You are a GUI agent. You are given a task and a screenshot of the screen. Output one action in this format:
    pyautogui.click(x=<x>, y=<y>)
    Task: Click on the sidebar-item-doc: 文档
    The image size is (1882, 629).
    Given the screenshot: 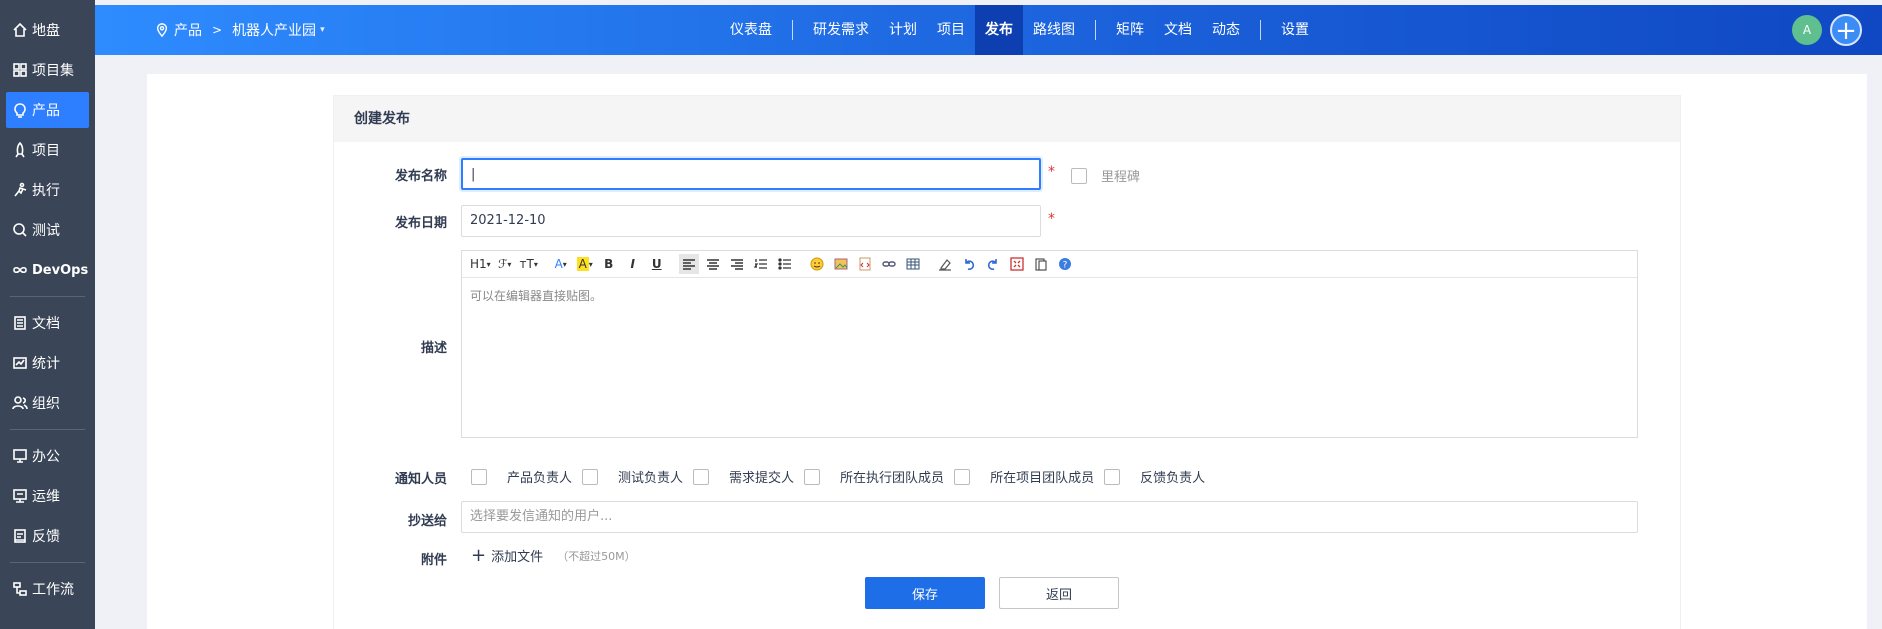 What is the action you would take?
    pyautogui.click(x=47, y=323)
    